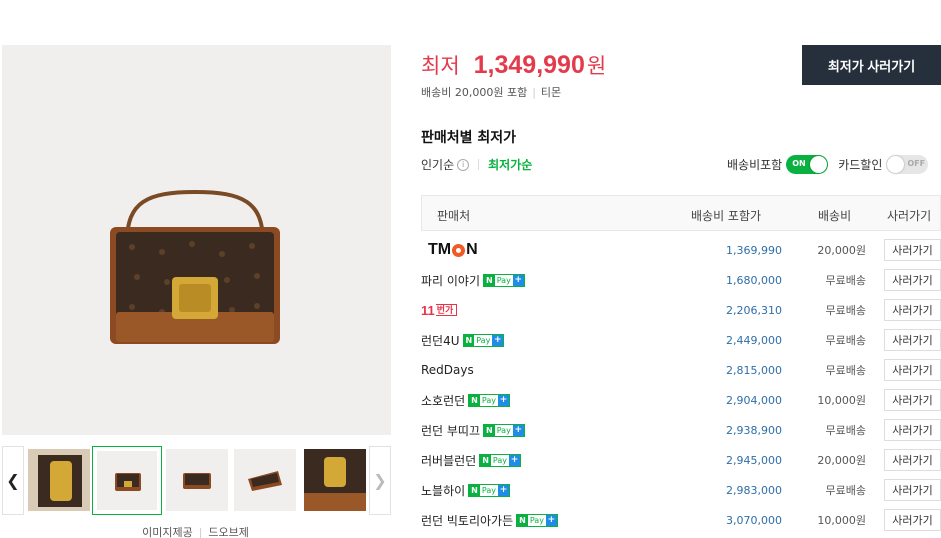 The image size is (941, 538). Describe the element at coordinates (167, 532) in the screenshot. I see `image-provider-label: 이미지제공` at that location.